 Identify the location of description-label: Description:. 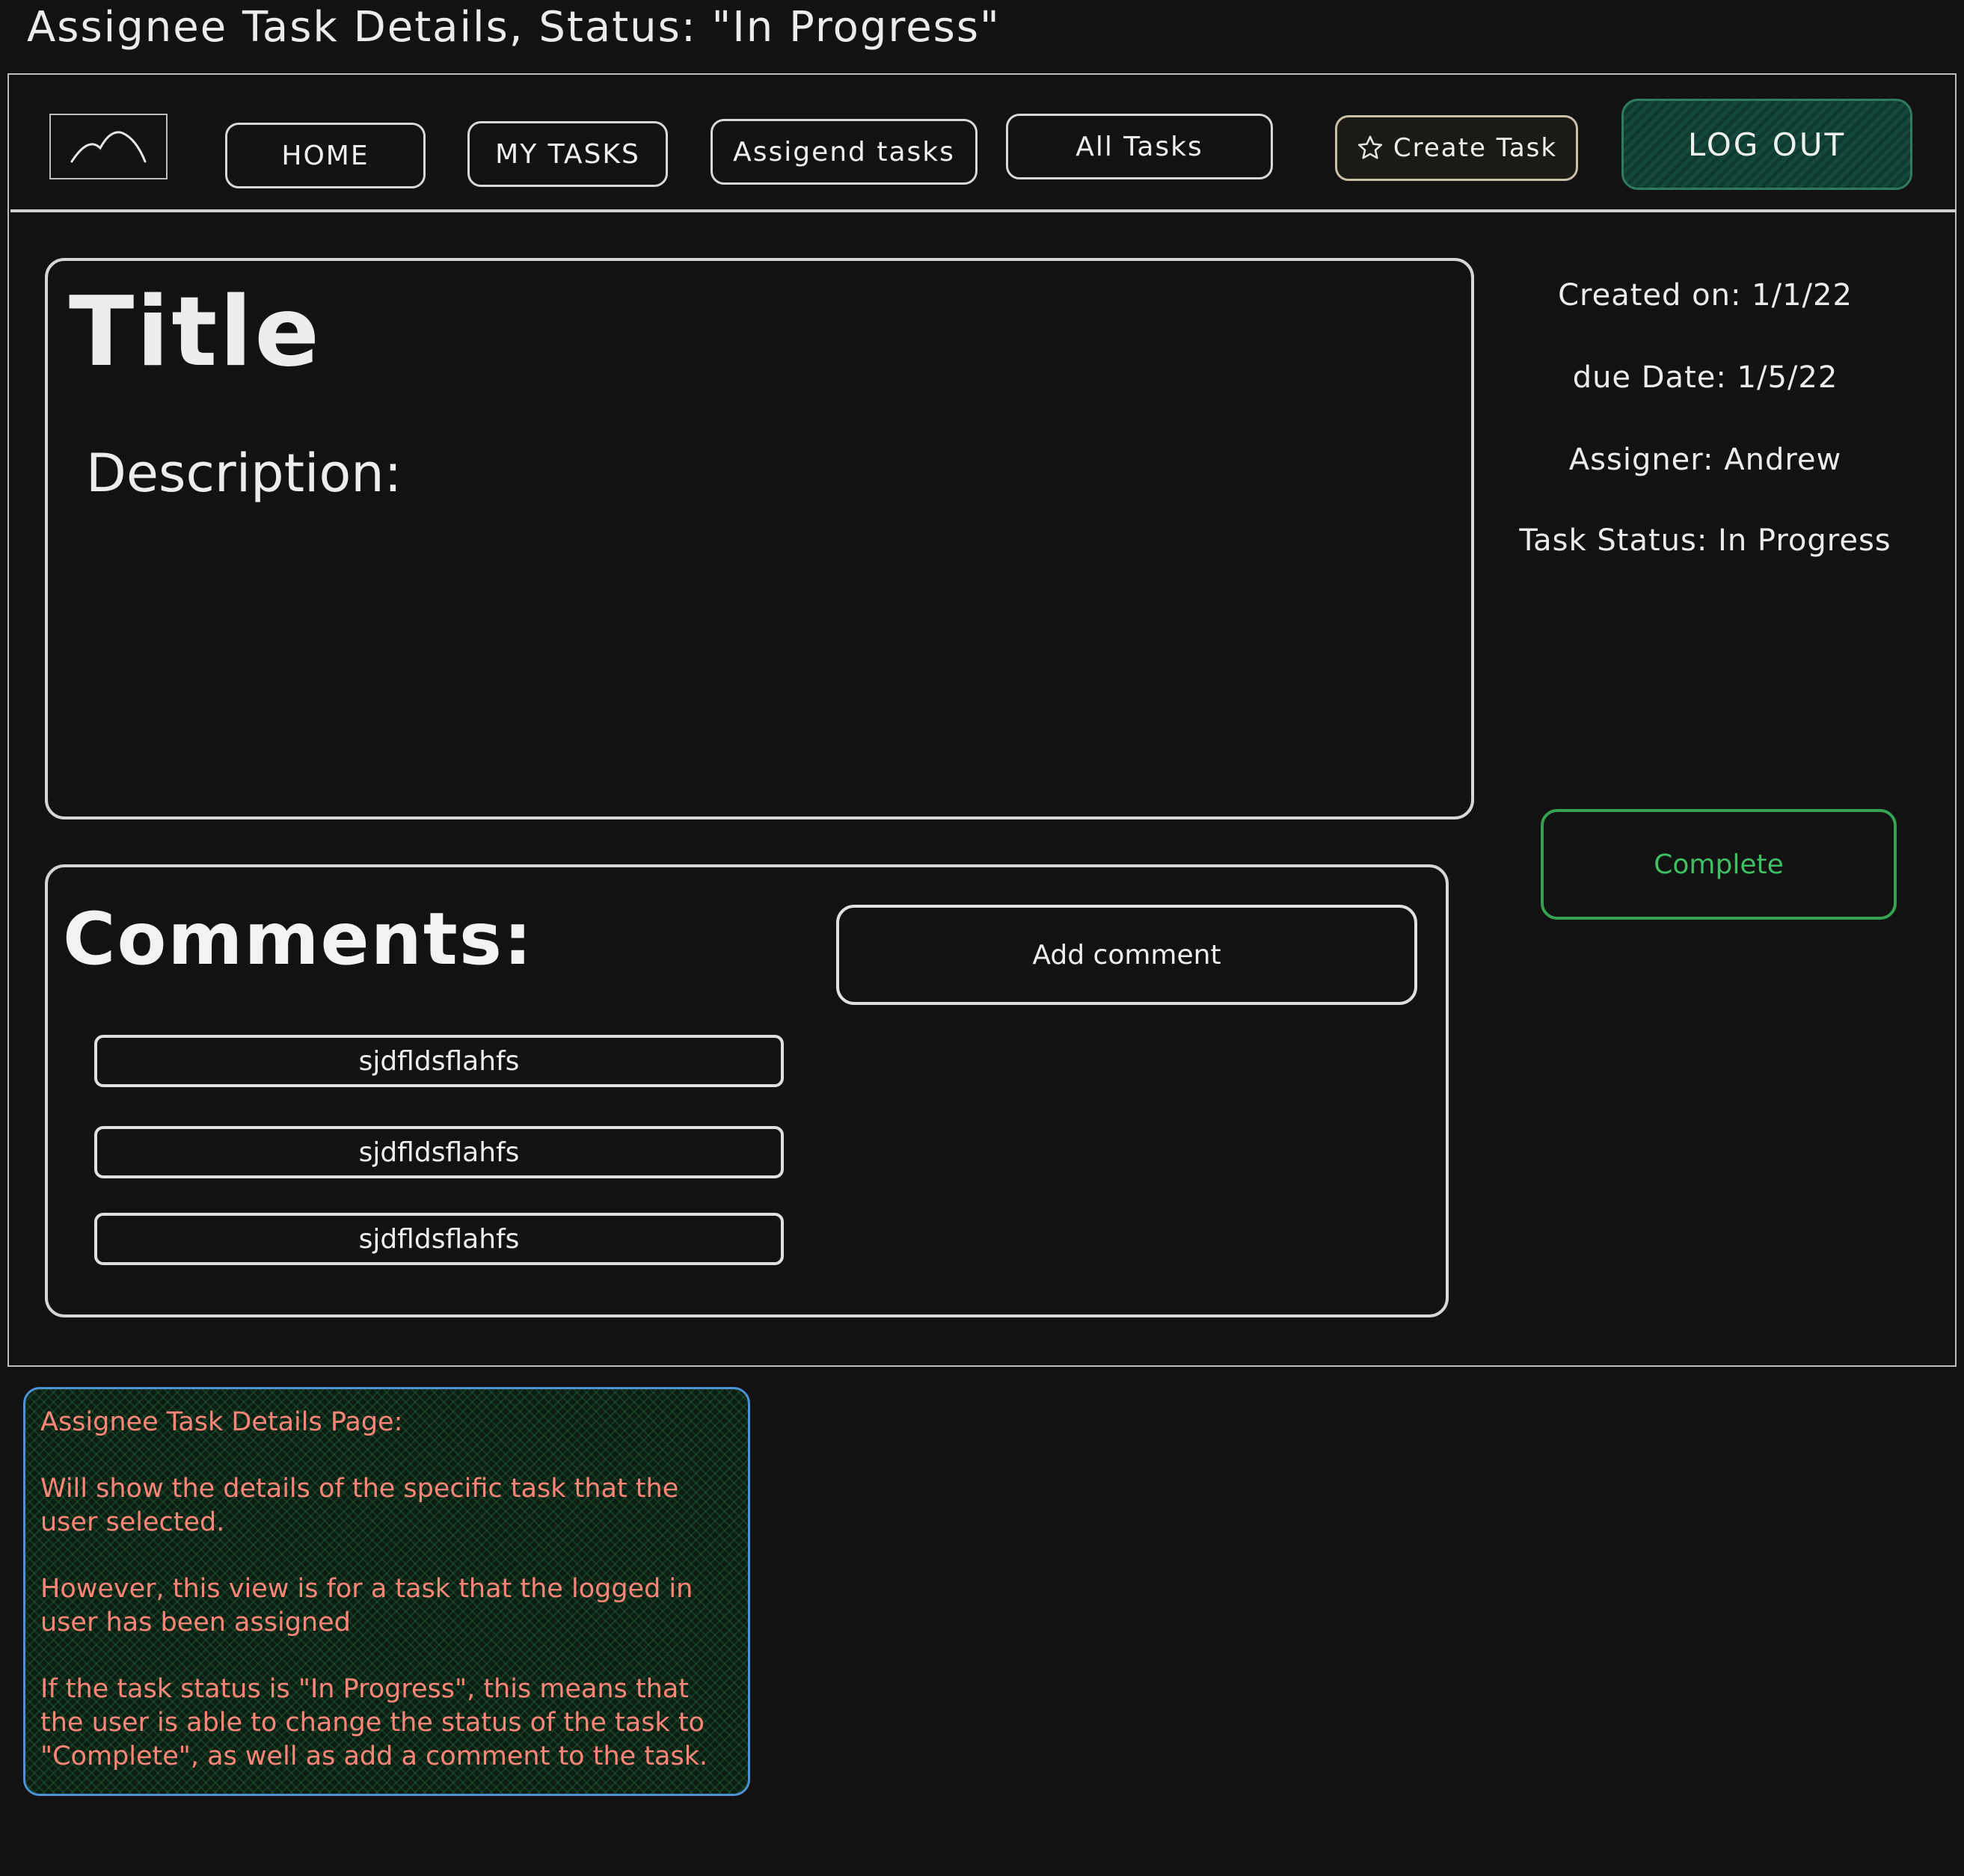
(244, 473).